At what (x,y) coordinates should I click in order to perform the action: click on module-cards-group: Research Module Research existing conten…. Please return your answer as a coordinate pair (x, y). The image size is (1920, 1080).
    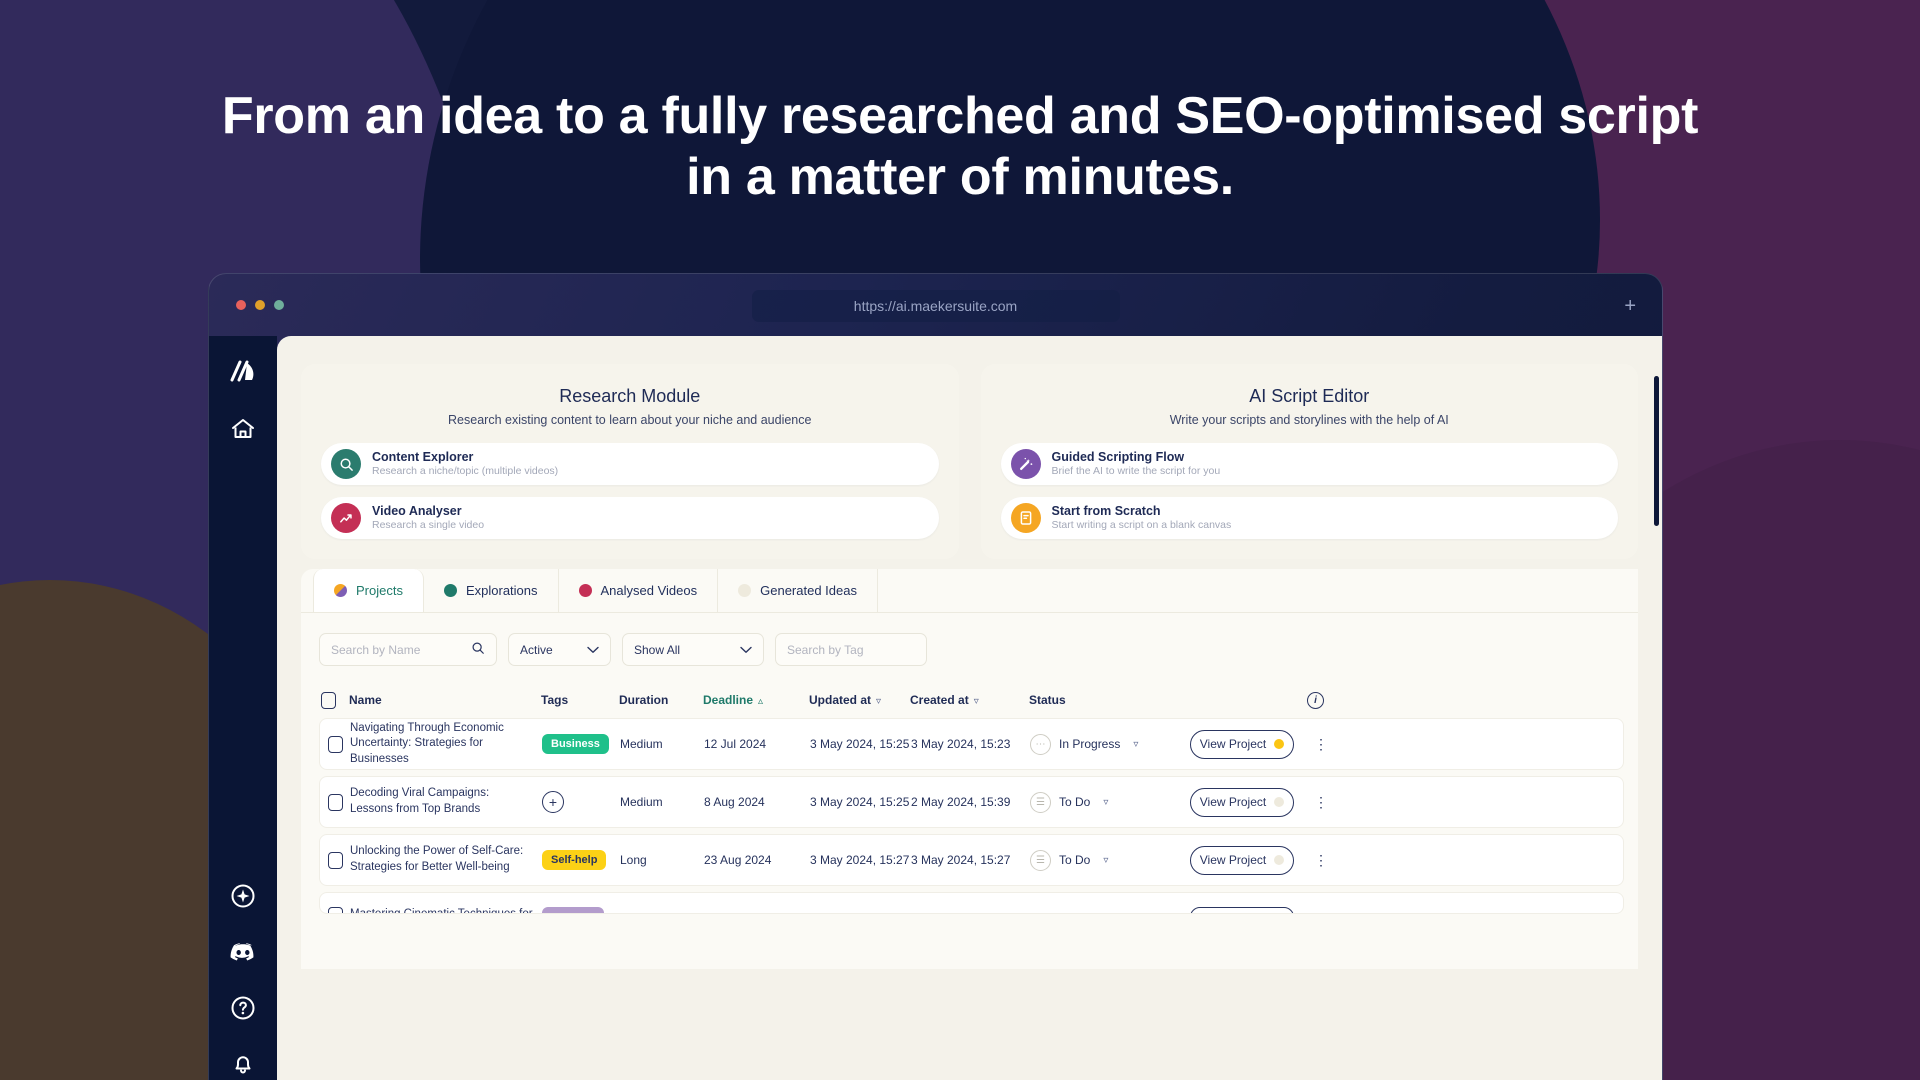
    Looking at the image, I should click on (976, 459).